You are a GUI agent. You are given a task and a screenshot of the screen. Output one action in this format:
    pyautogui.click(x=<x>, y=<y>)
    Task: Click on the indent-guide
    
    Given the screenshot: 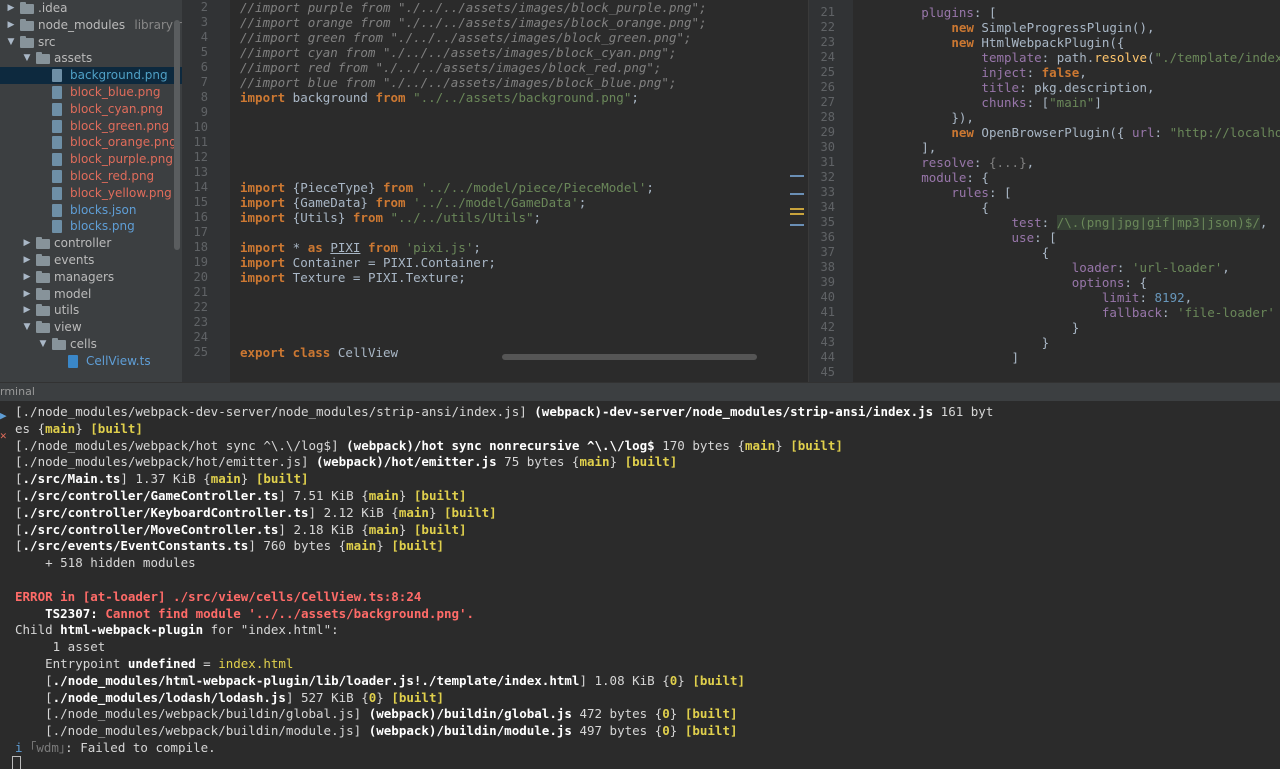 What is the action you would take?
    pyautogui.click(x=921, y=102)
    